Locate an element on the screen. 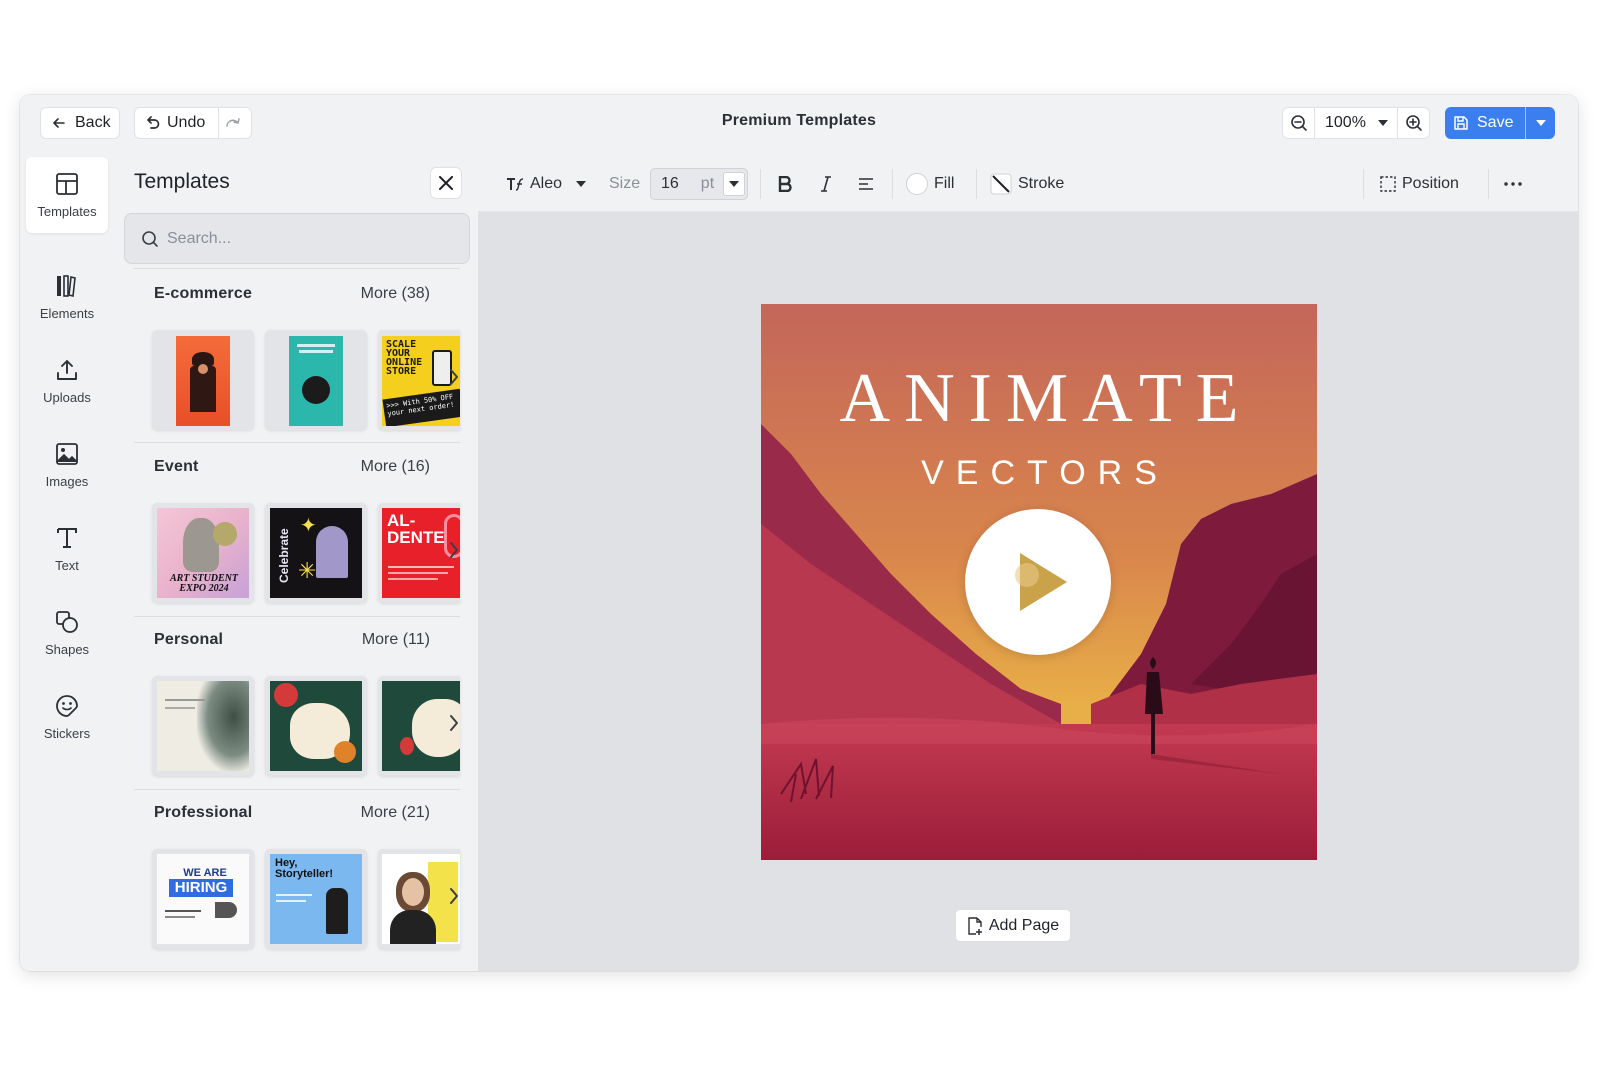 The width and height of the screenshot is (1600, 1067). bold-button is located at coordinates (785, 183).